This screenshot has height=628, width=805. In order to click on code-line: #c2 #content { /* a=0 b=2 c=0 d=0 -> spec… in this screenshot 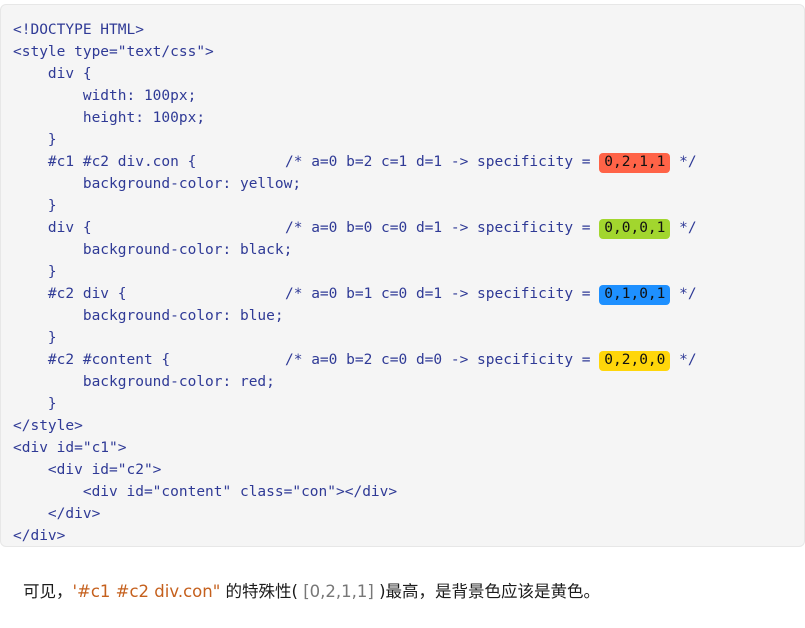, I will do `click(408, 360)`.